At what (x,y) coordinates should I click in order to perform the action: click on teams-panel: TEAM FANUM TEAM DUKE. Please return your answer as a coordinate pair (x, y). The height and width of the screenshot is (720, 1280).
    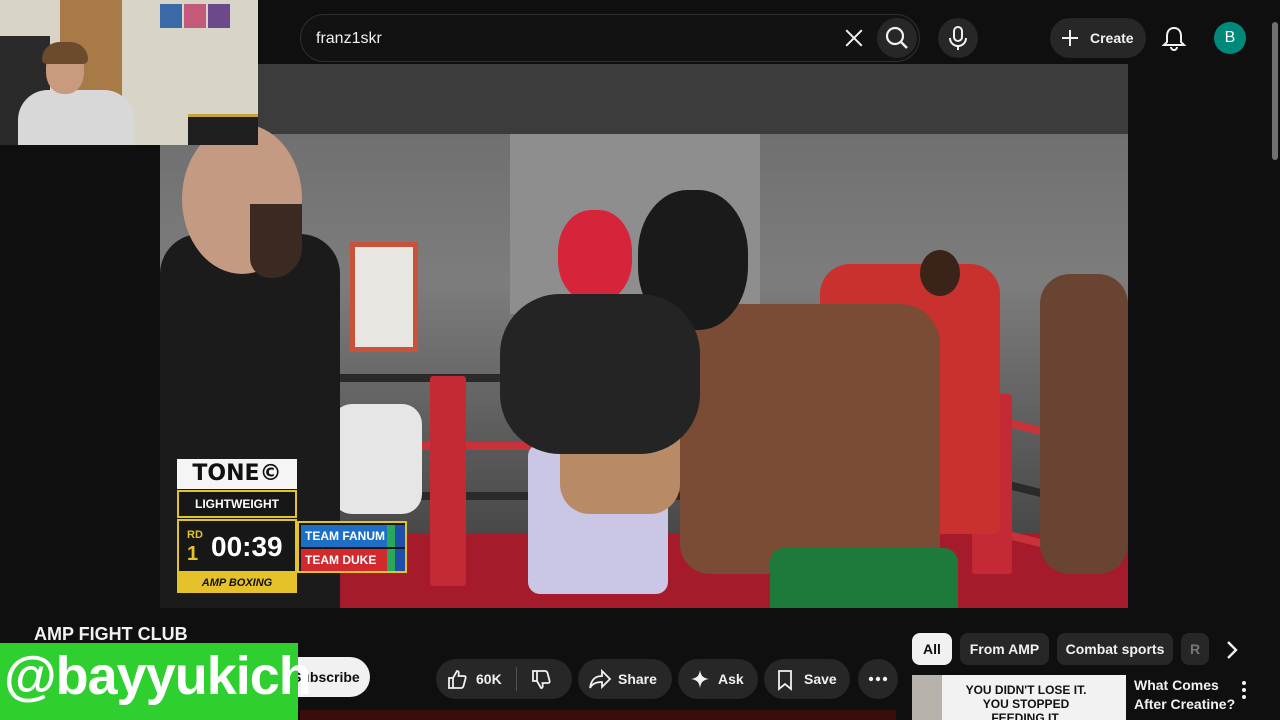
    Looking at the image, I should click on (352, 547).